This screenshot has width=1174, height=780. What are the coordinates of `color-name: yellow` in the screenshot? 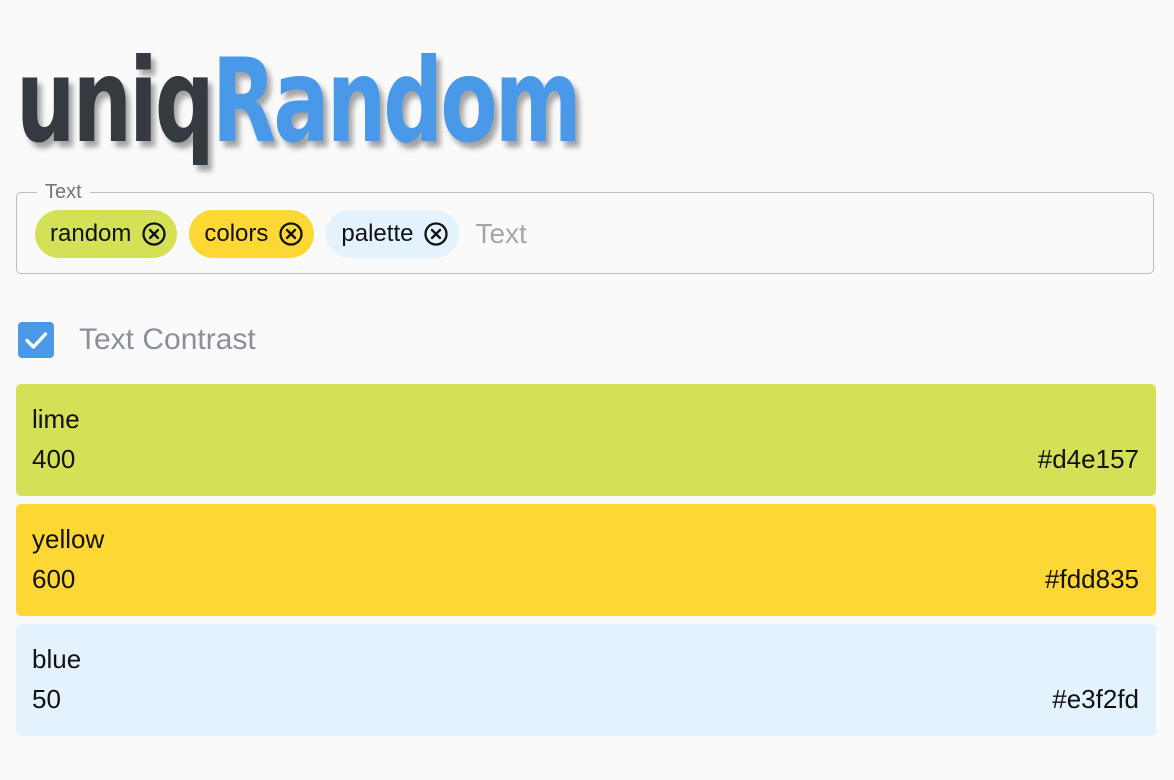 It's located at (68, 539).